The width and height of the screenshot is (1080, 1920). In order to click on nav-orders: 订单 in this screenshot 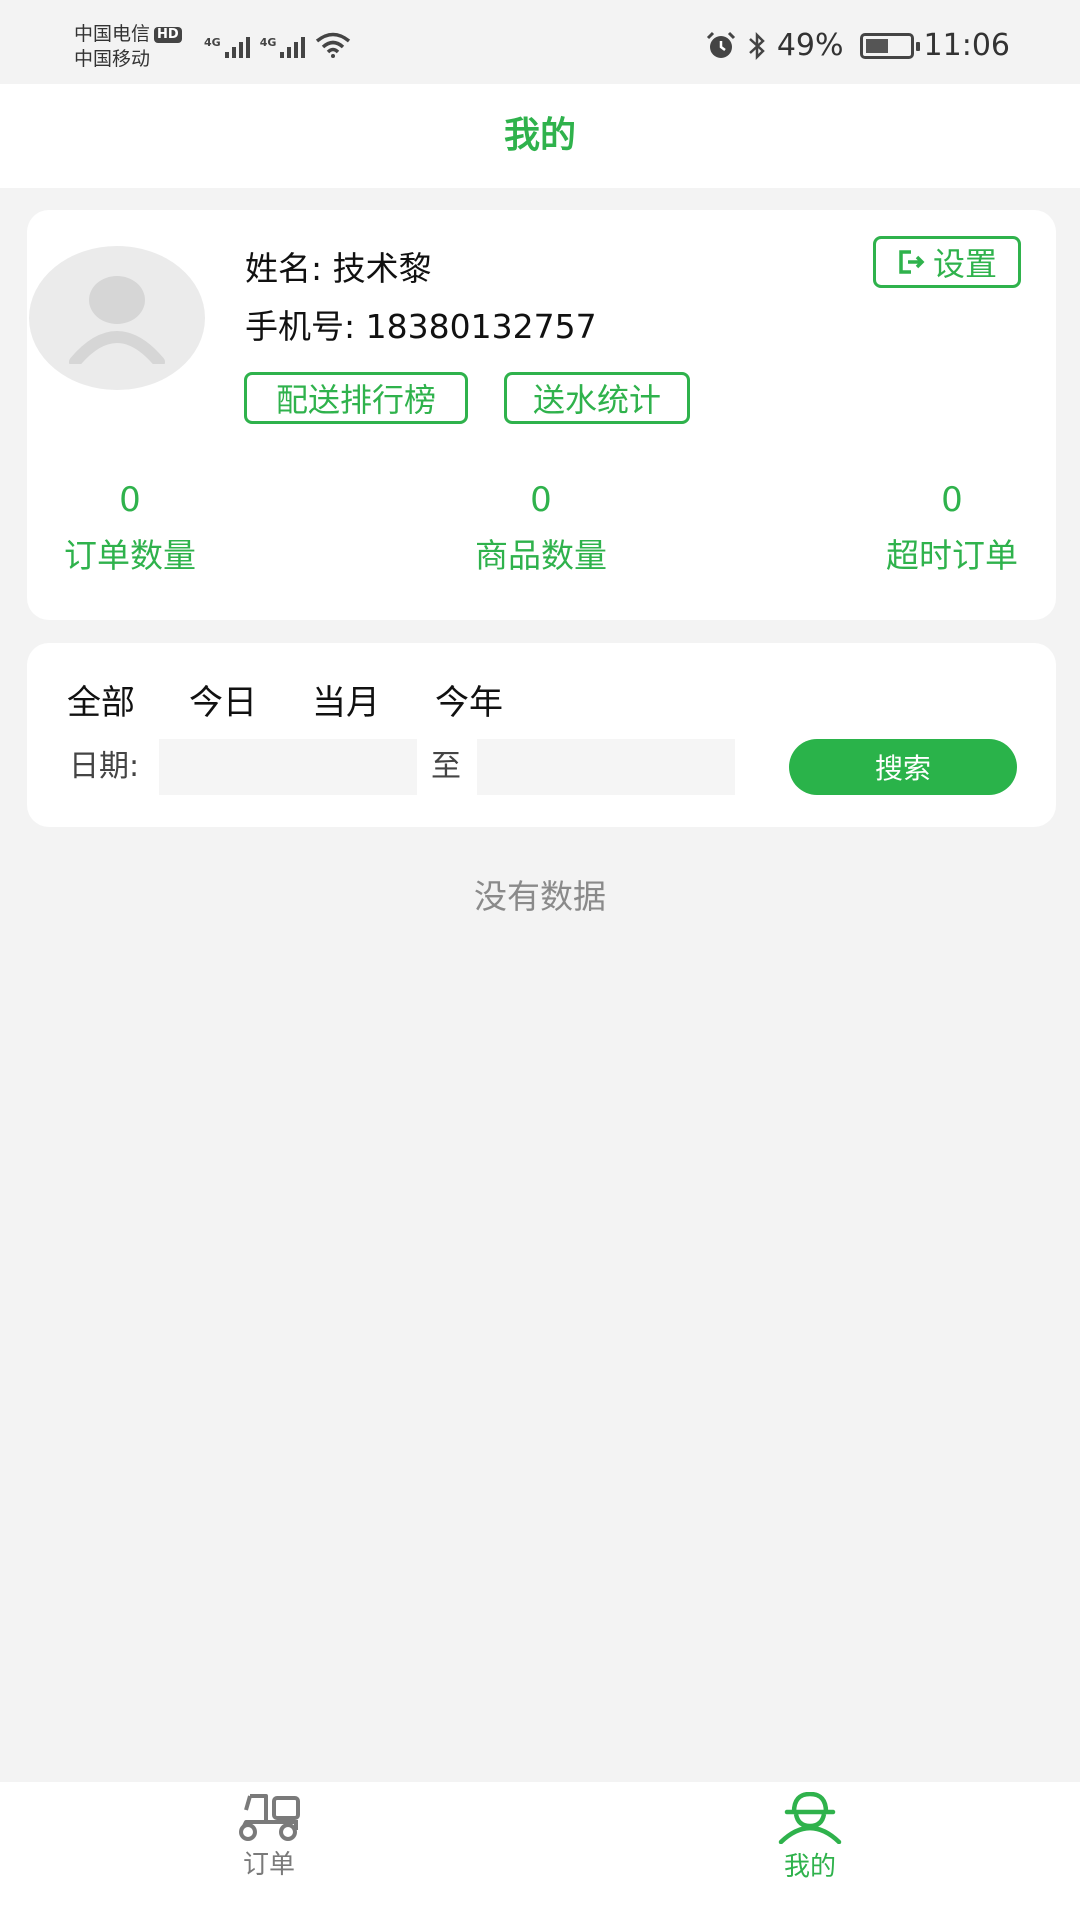, I will do `click(269, 1836)`.